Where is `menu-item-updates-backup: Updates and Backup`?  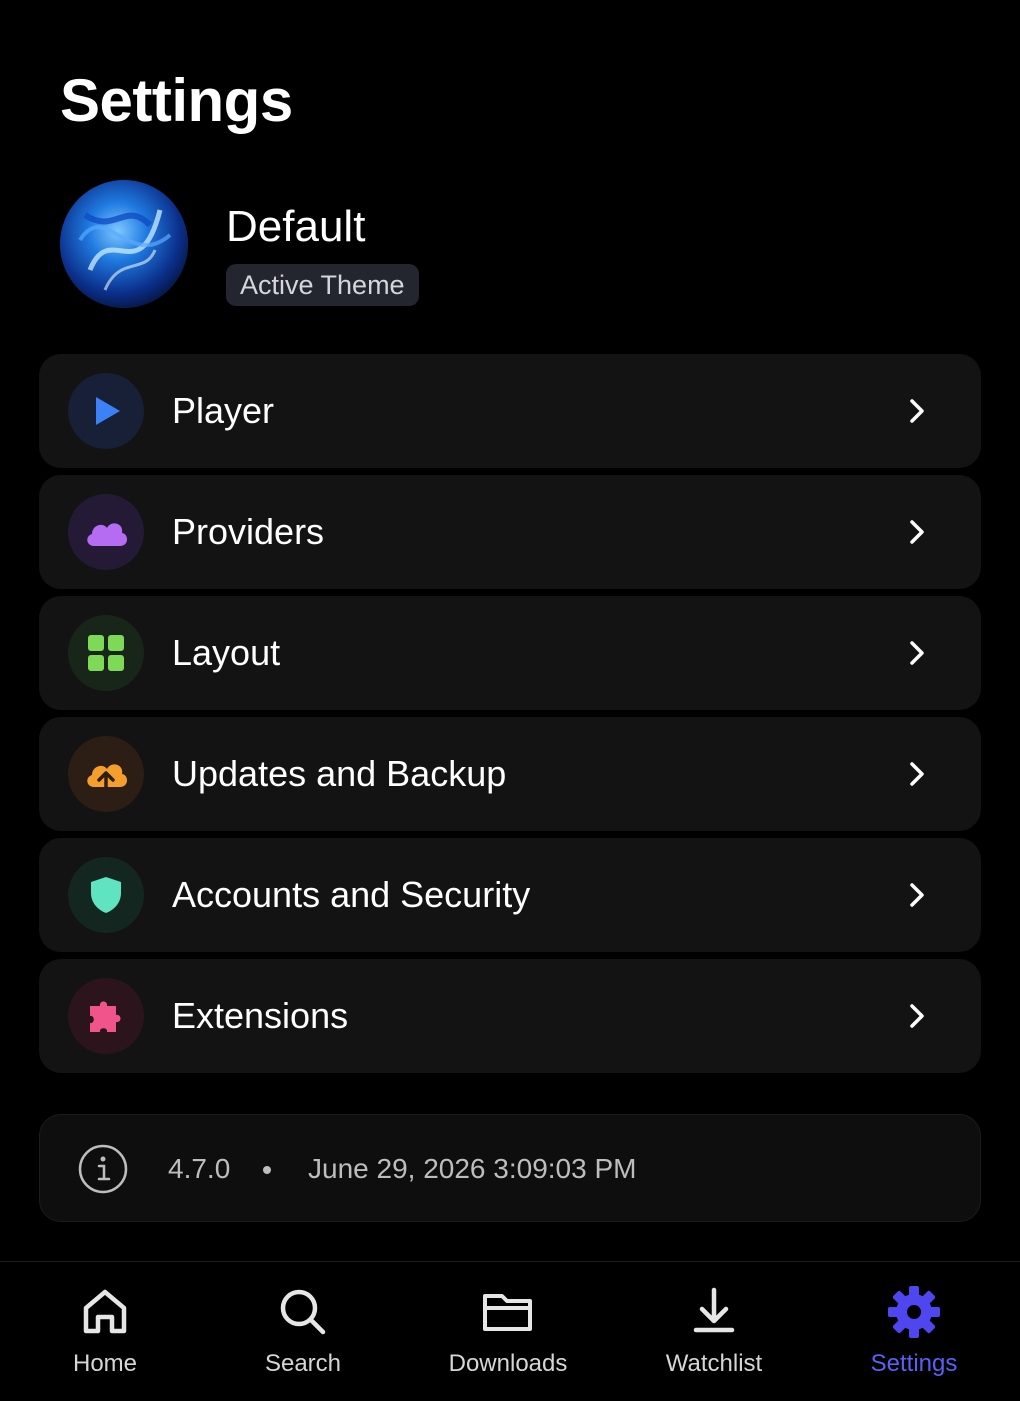 menu-item-updates-backup: Updates and Backup is located at coordinates (510, 774).